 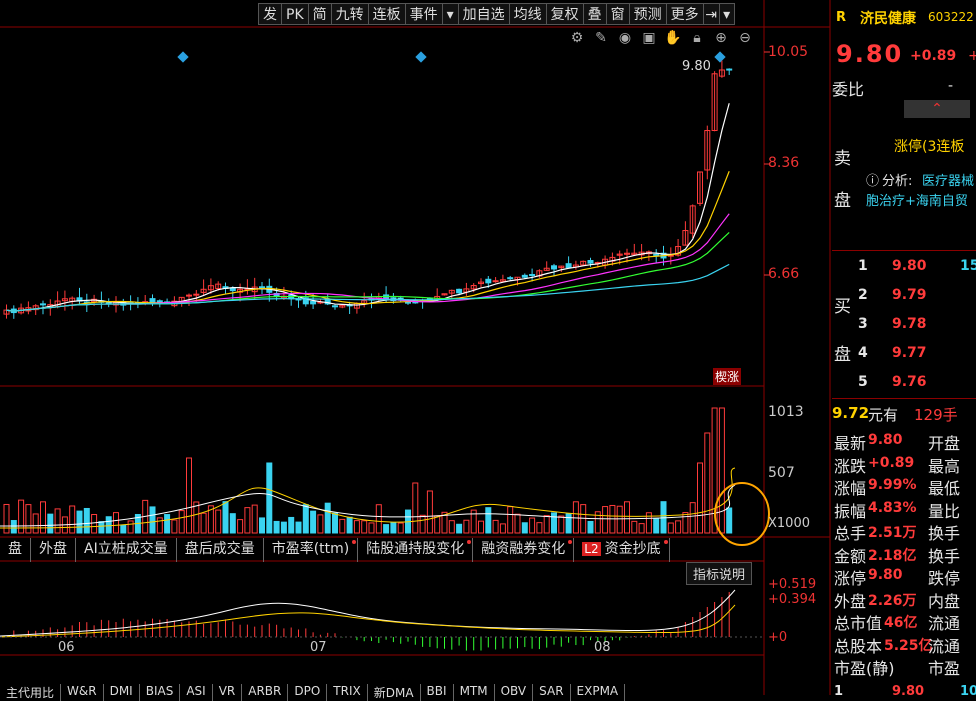 What do you see at coordinates (727, 376) in the screenshot?
I see `limit-up-tag: 楔涨` at bounding box center [727, 376].